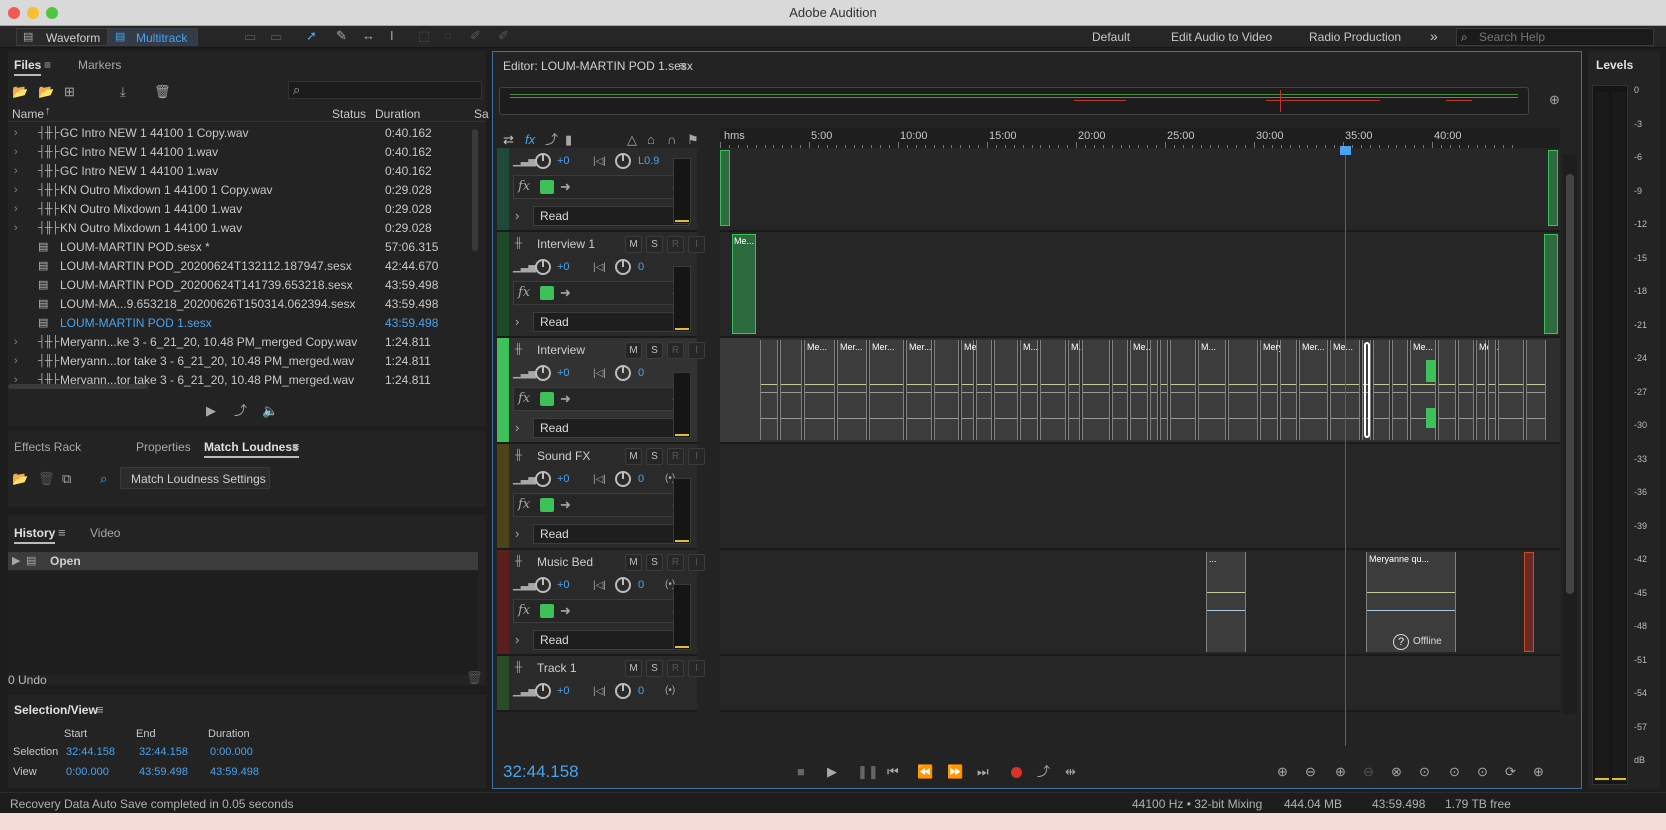  What do you see at coordinates (1345, 446) in the screenshot?
I see `playhead` at bounding box center [1345, 446].